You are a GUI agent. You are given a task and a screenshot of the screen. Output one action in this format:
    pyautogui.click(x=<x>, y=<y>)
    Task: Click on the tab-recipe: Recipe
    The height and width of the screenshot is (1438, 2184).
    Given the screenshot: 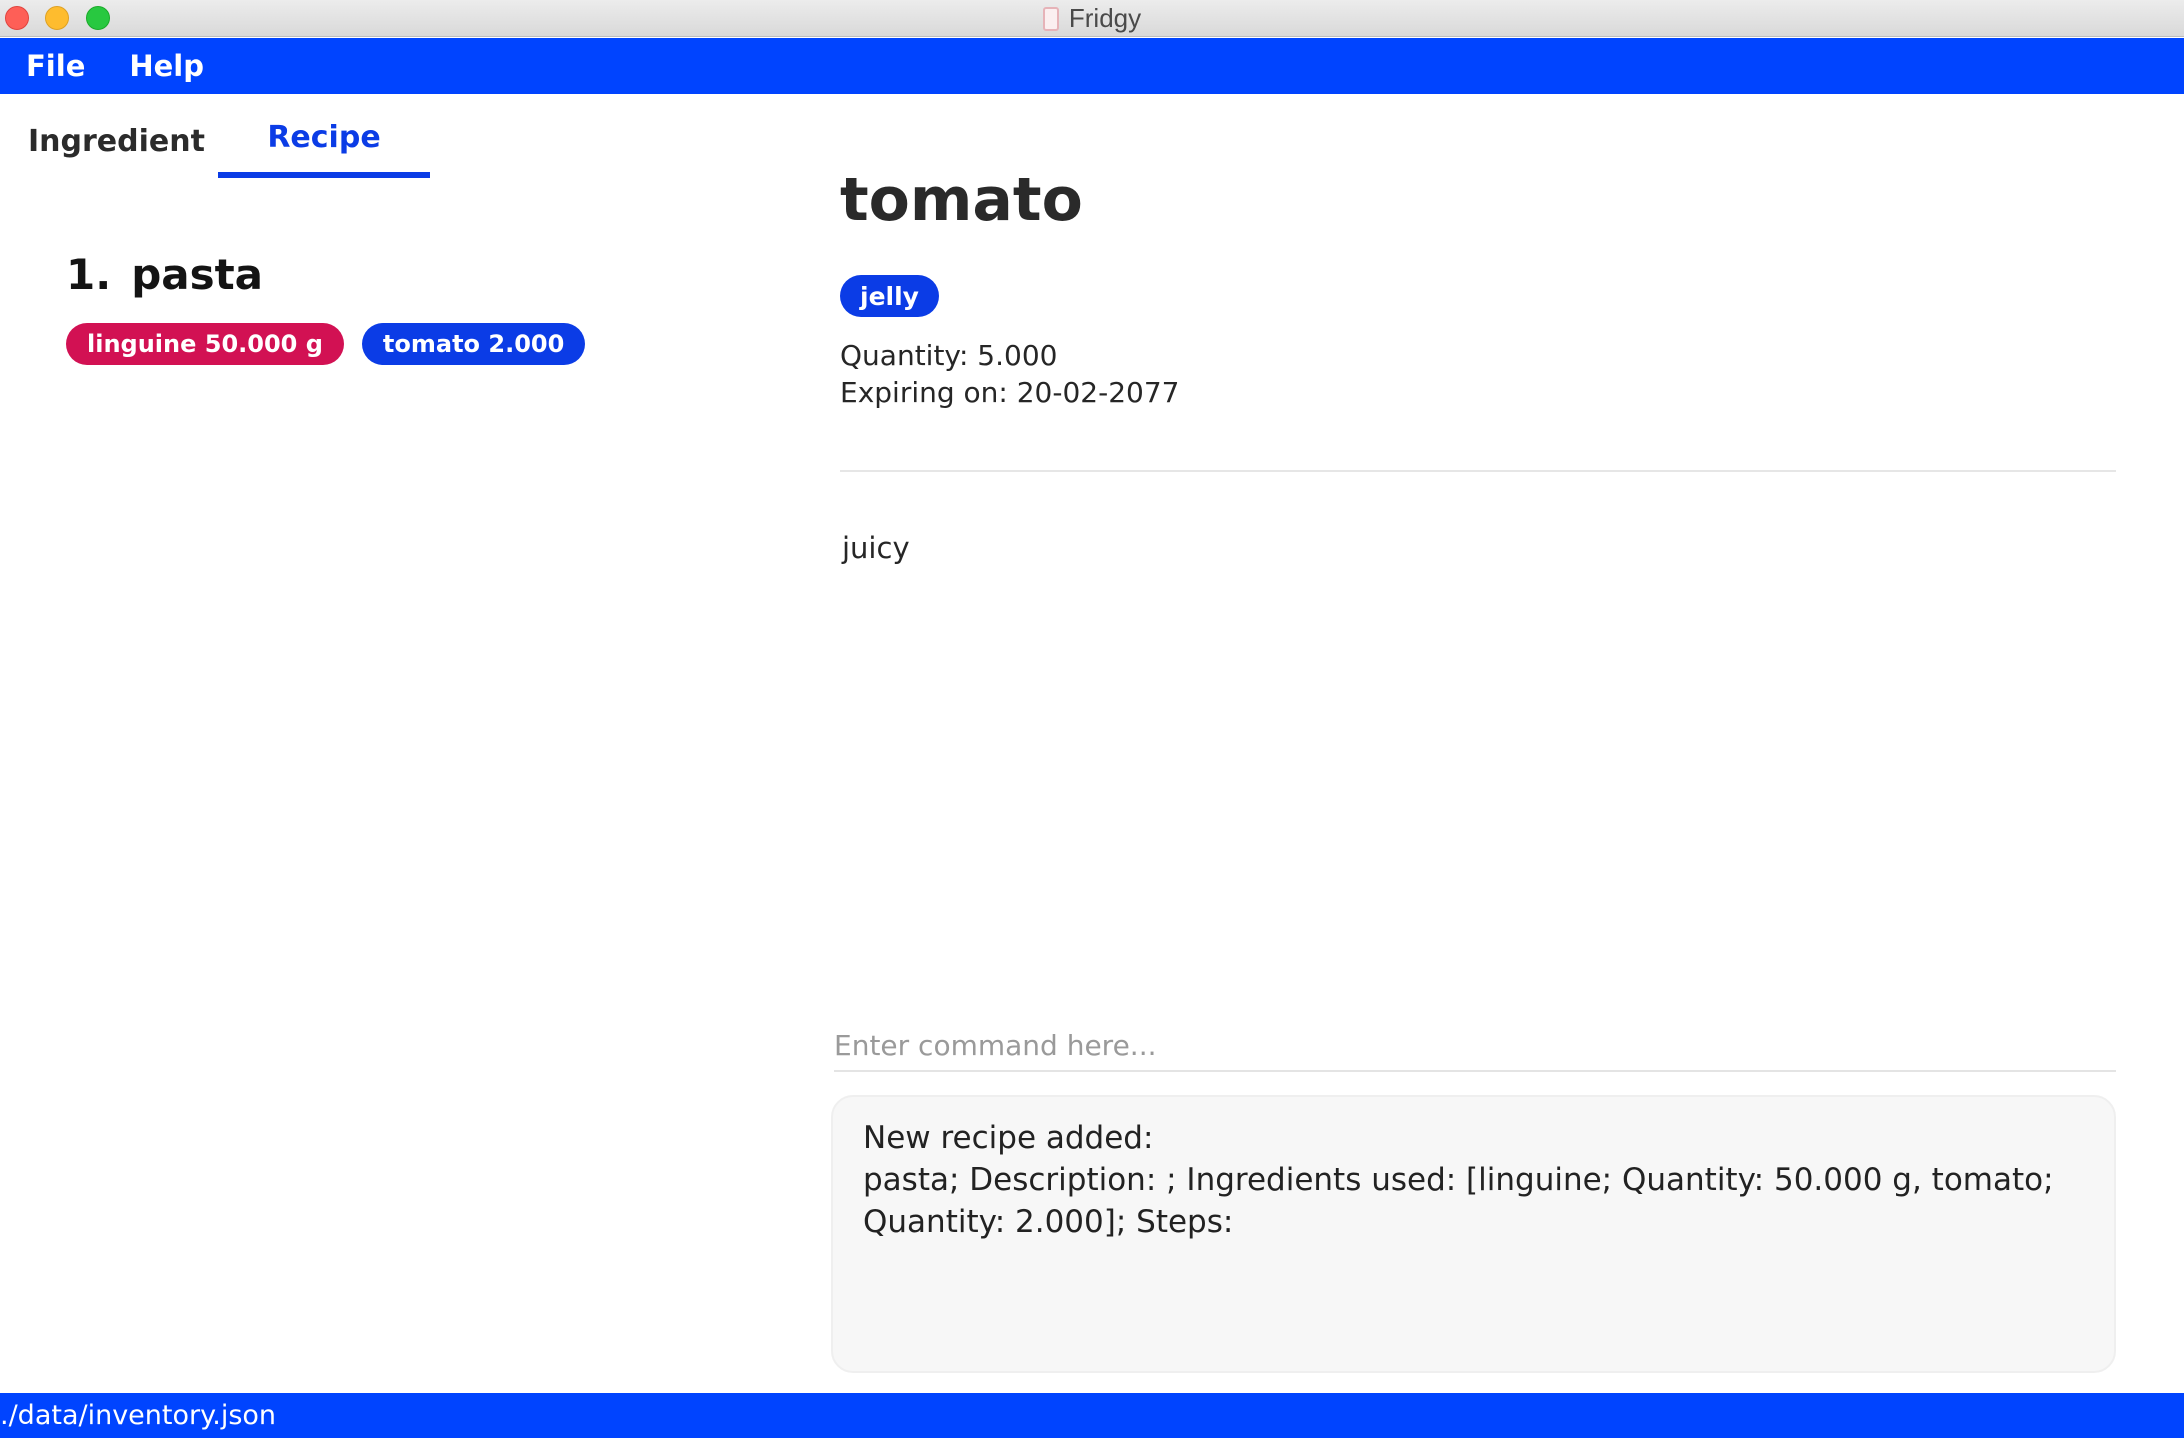 What is the action you would take?
    pyautogui.click(x=324, y=149)
    